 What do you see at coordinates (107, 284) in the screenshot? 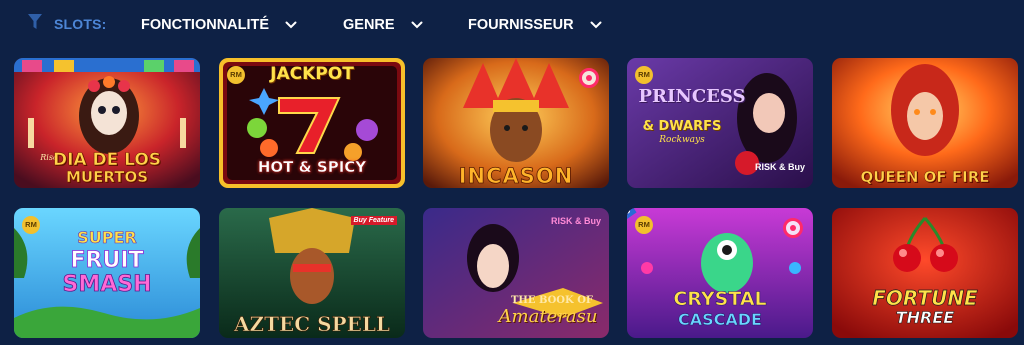
I see `game-title-line3: SMASH` at bounding box center [107, 284].